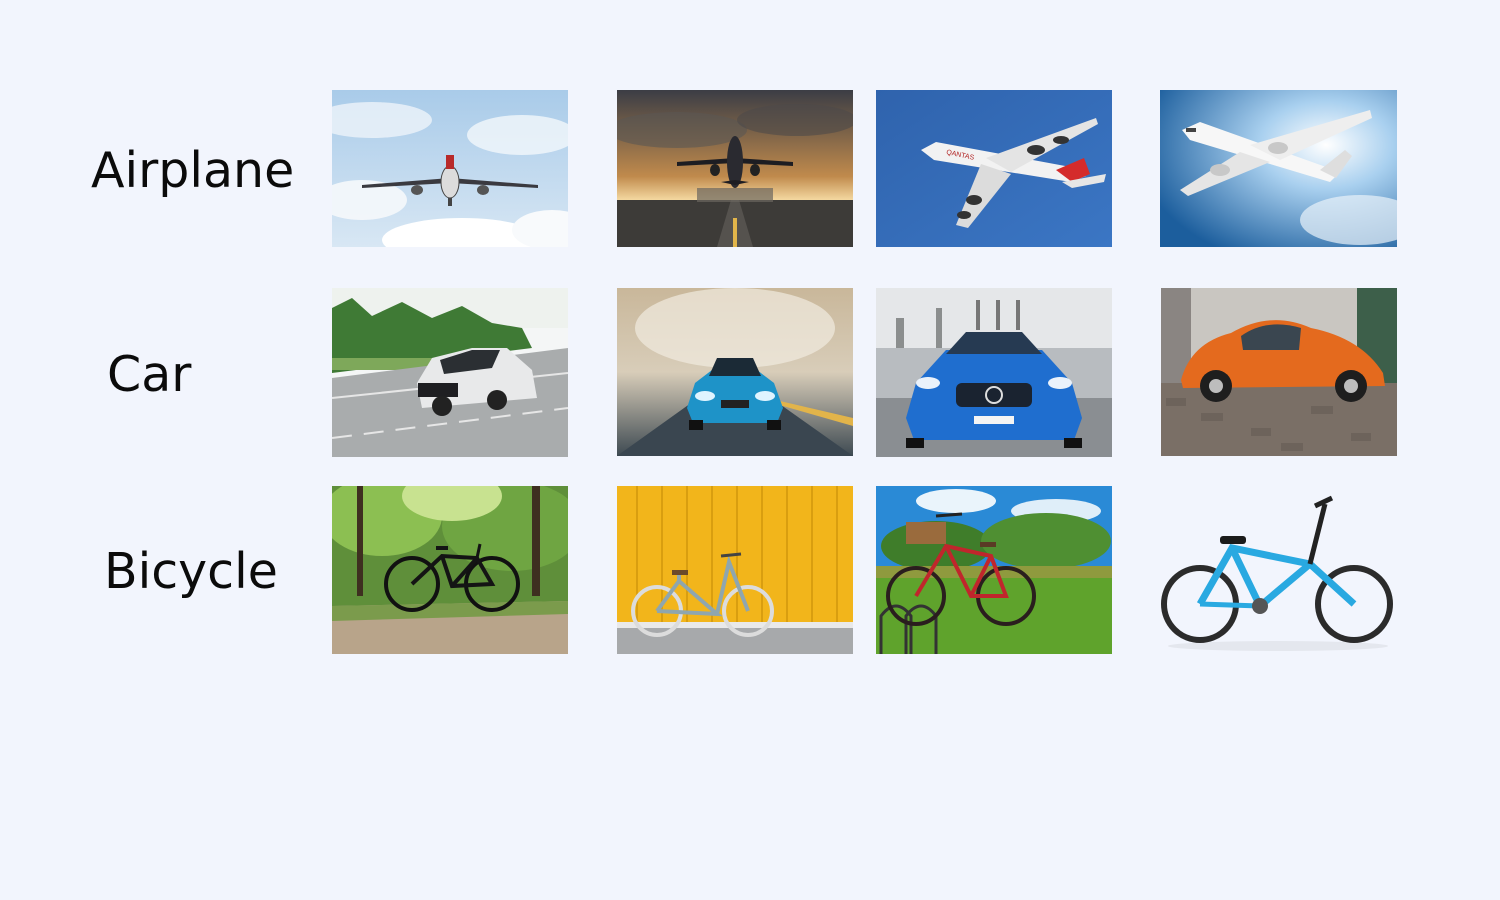  What do you see at coordinates (149, 374) in the screenshot?
I see `row-label-car: Car` at bounding box center [149, 374].